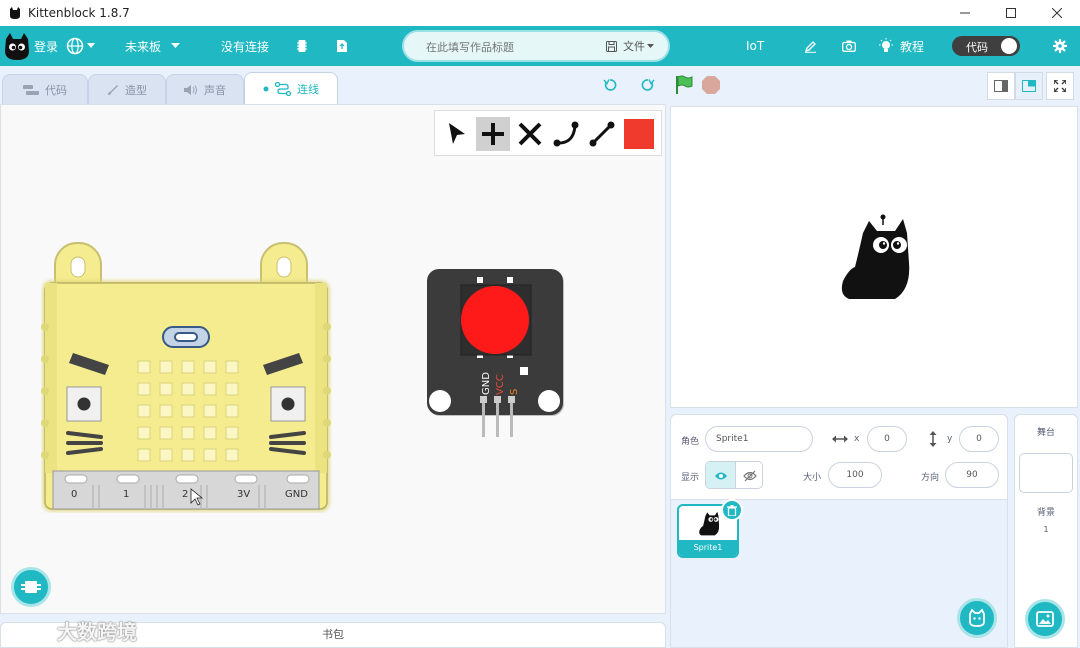 The width and height of the screenshot is (1080, 648). I want to click on stage-panel-title: 舞台, so click(1045, 433).